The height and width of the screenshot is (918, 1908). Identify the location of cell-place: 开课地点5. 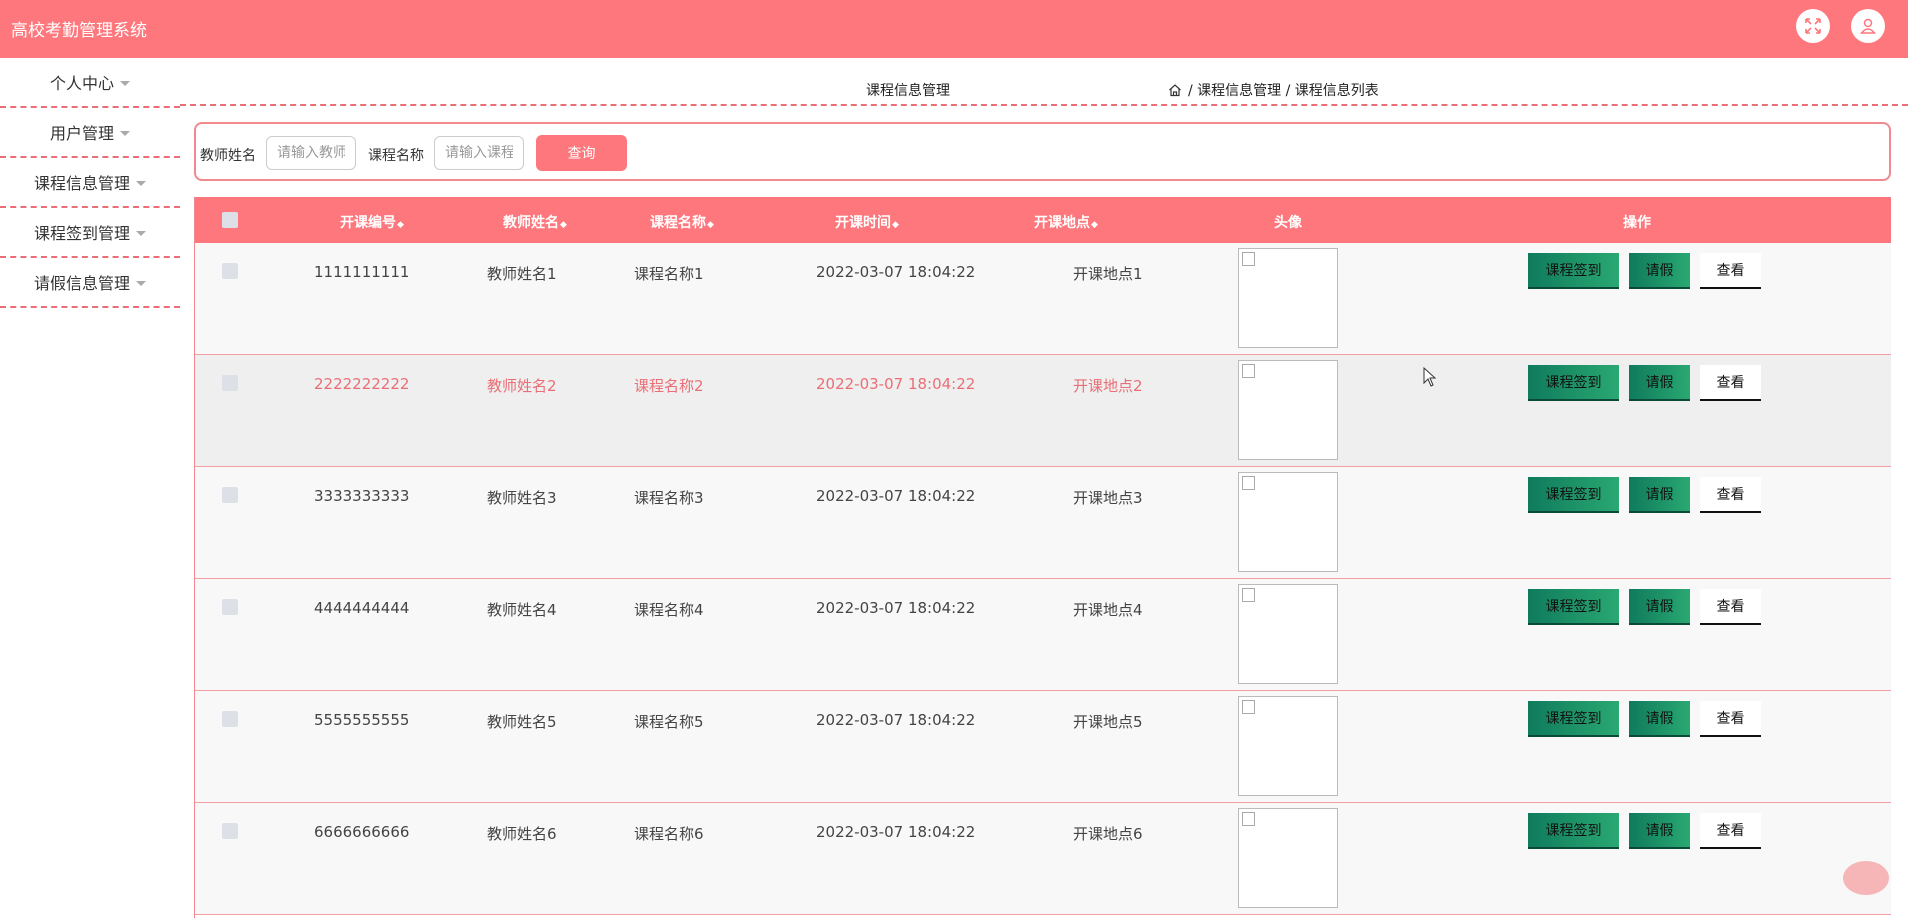
(1108, 722).